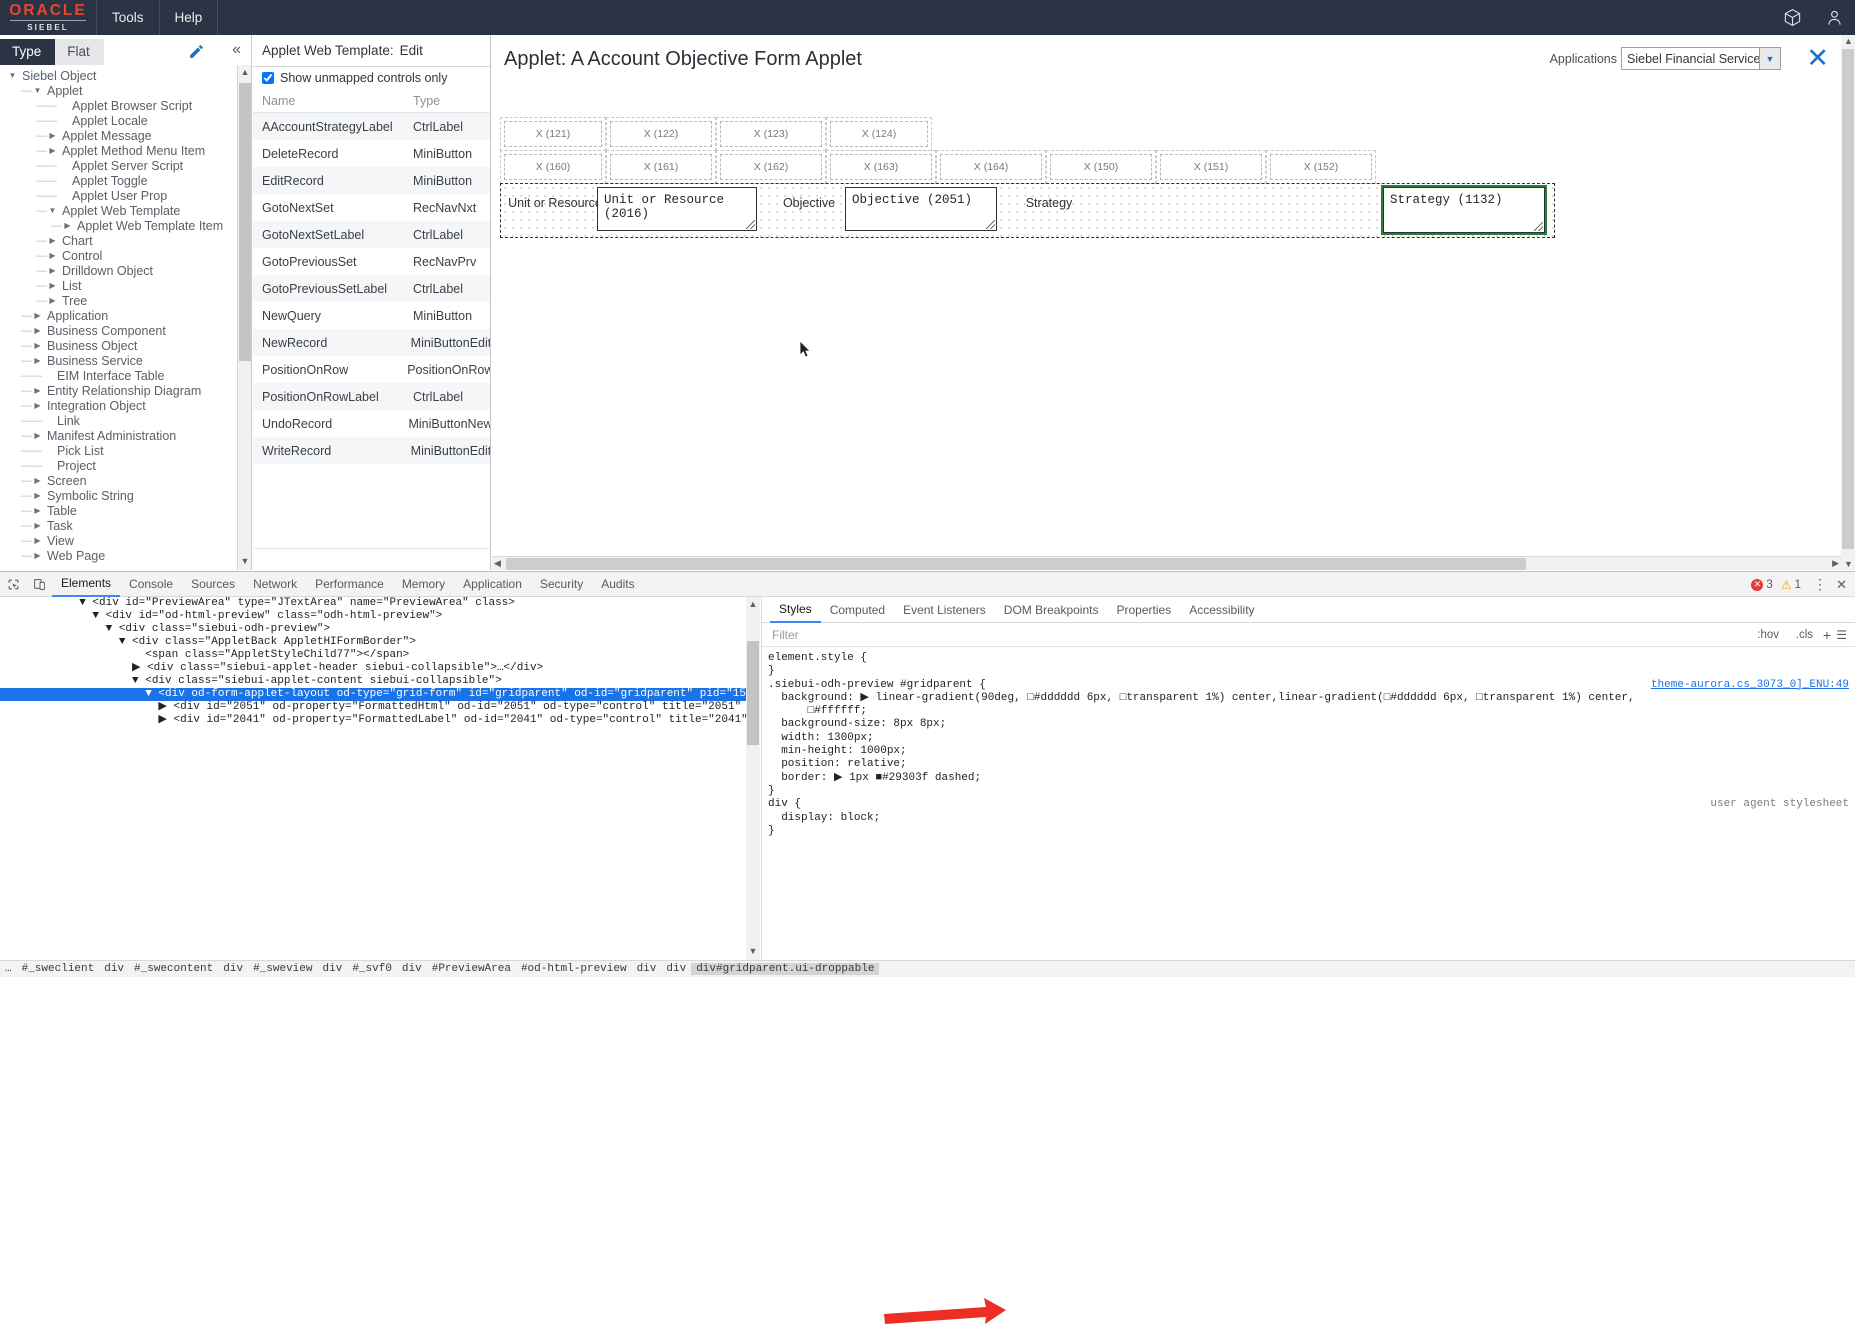 This screenshot has width=1855, height=1328. Describe the element at coordinates (1701, 58) in the screenshot. I see `application-select: Siebel Financial Services ▼` at that location.